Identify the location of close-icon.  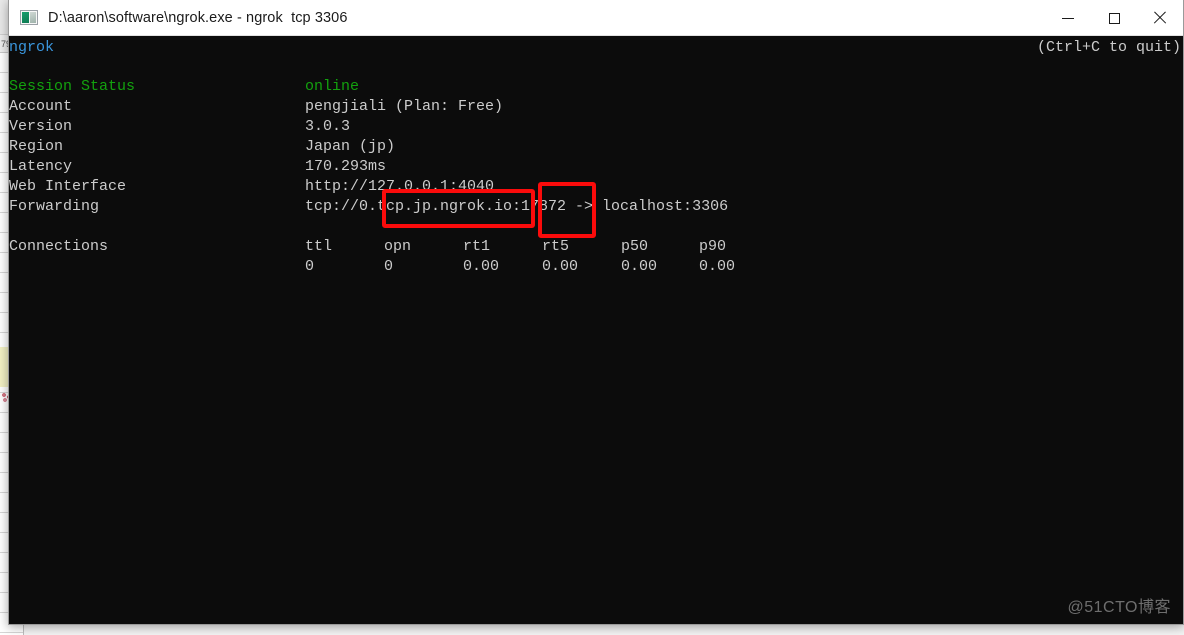
(1160, 18).